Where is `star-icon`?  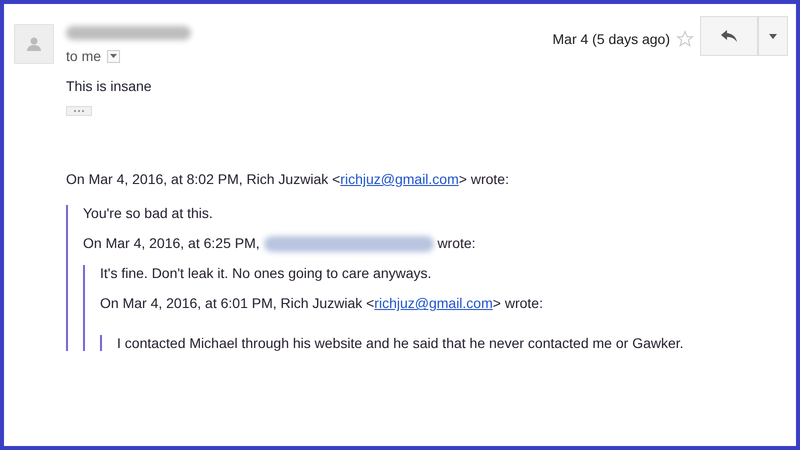 star-icon is located at coordinates (685, 39).